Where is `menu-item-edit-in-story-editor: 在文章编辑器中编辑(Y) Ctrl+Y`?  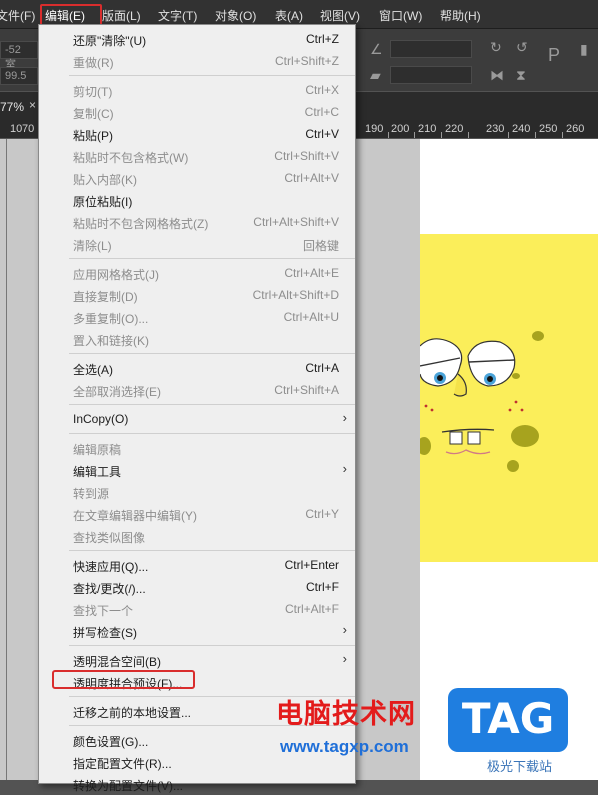
menu-item-edit-in-story-editor: 在文章编辑器中编辑(Y) Ctrl+Y is located at coordinates (197, 514).